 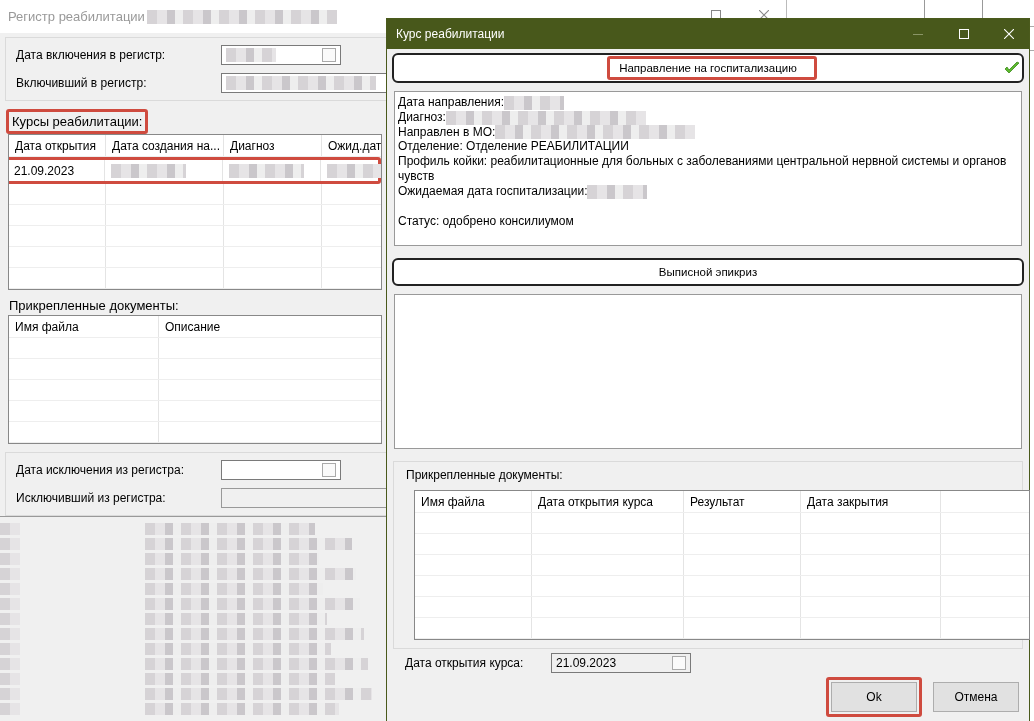 What do you see at coordinates (100, 470) in the screenshot?
I see `field-label: Дата исключения из регистра:` at bounding box center [100, 470].